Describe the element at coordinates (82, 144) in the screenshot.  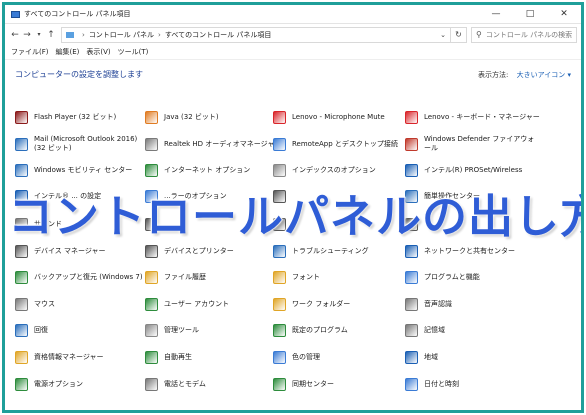
I see `control-panel-item: Mail (Microsoft Outlook 2016) (32 ビット)` at that location.